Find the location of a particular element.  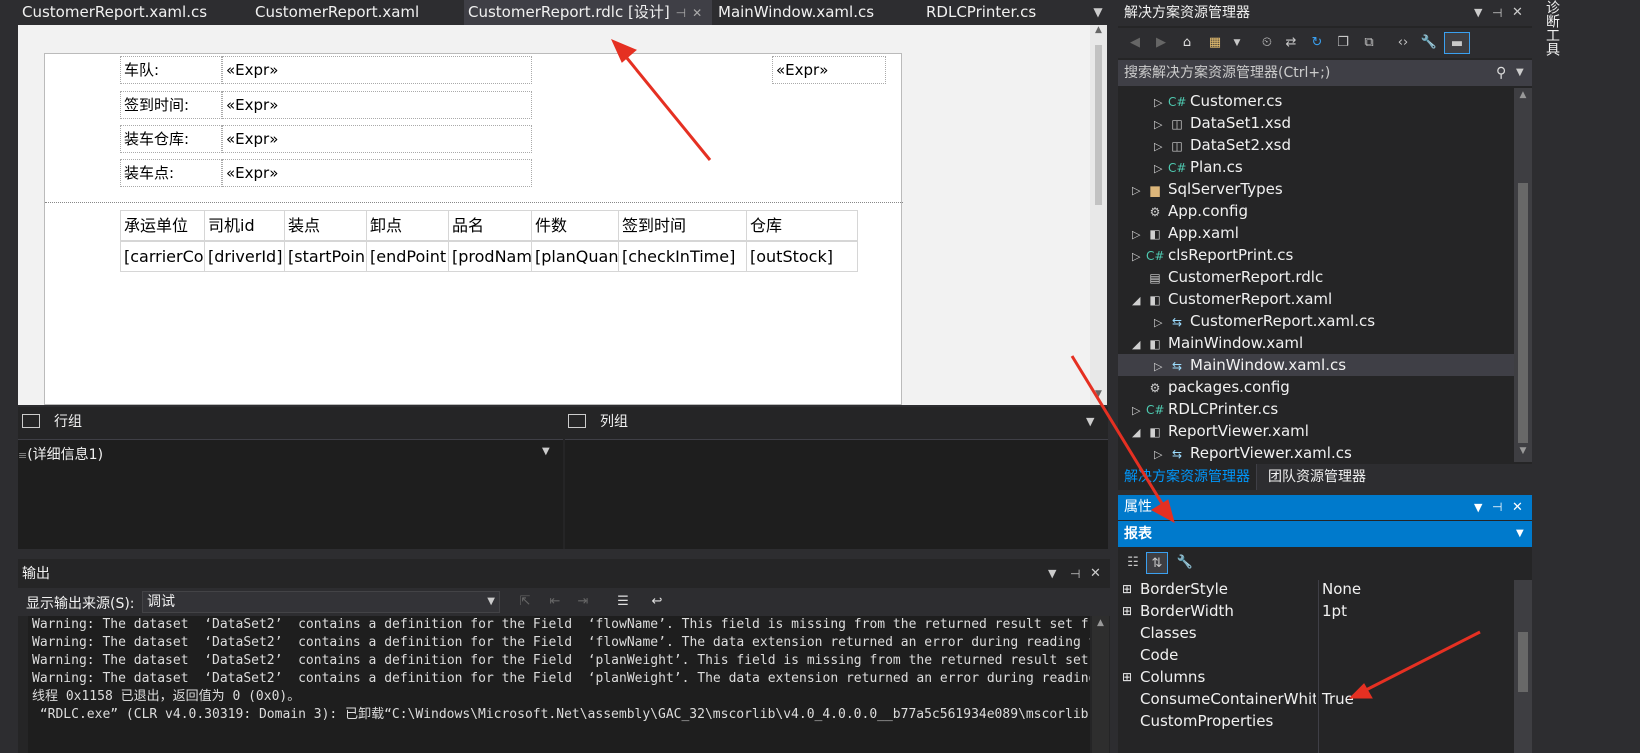

arrow-to-consume-whitespace is located at coordinates (1421, 662).